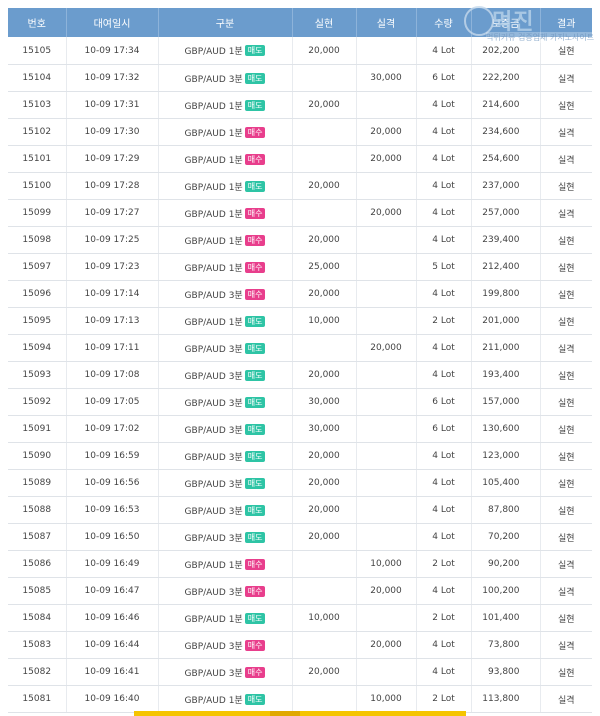 Image resolution: width=600 pixels, height=716 pixels. What do you see at coordinates (37, 510) in the screenshot?
I see `cell-number: 15088` at bounding box center [37, 510].